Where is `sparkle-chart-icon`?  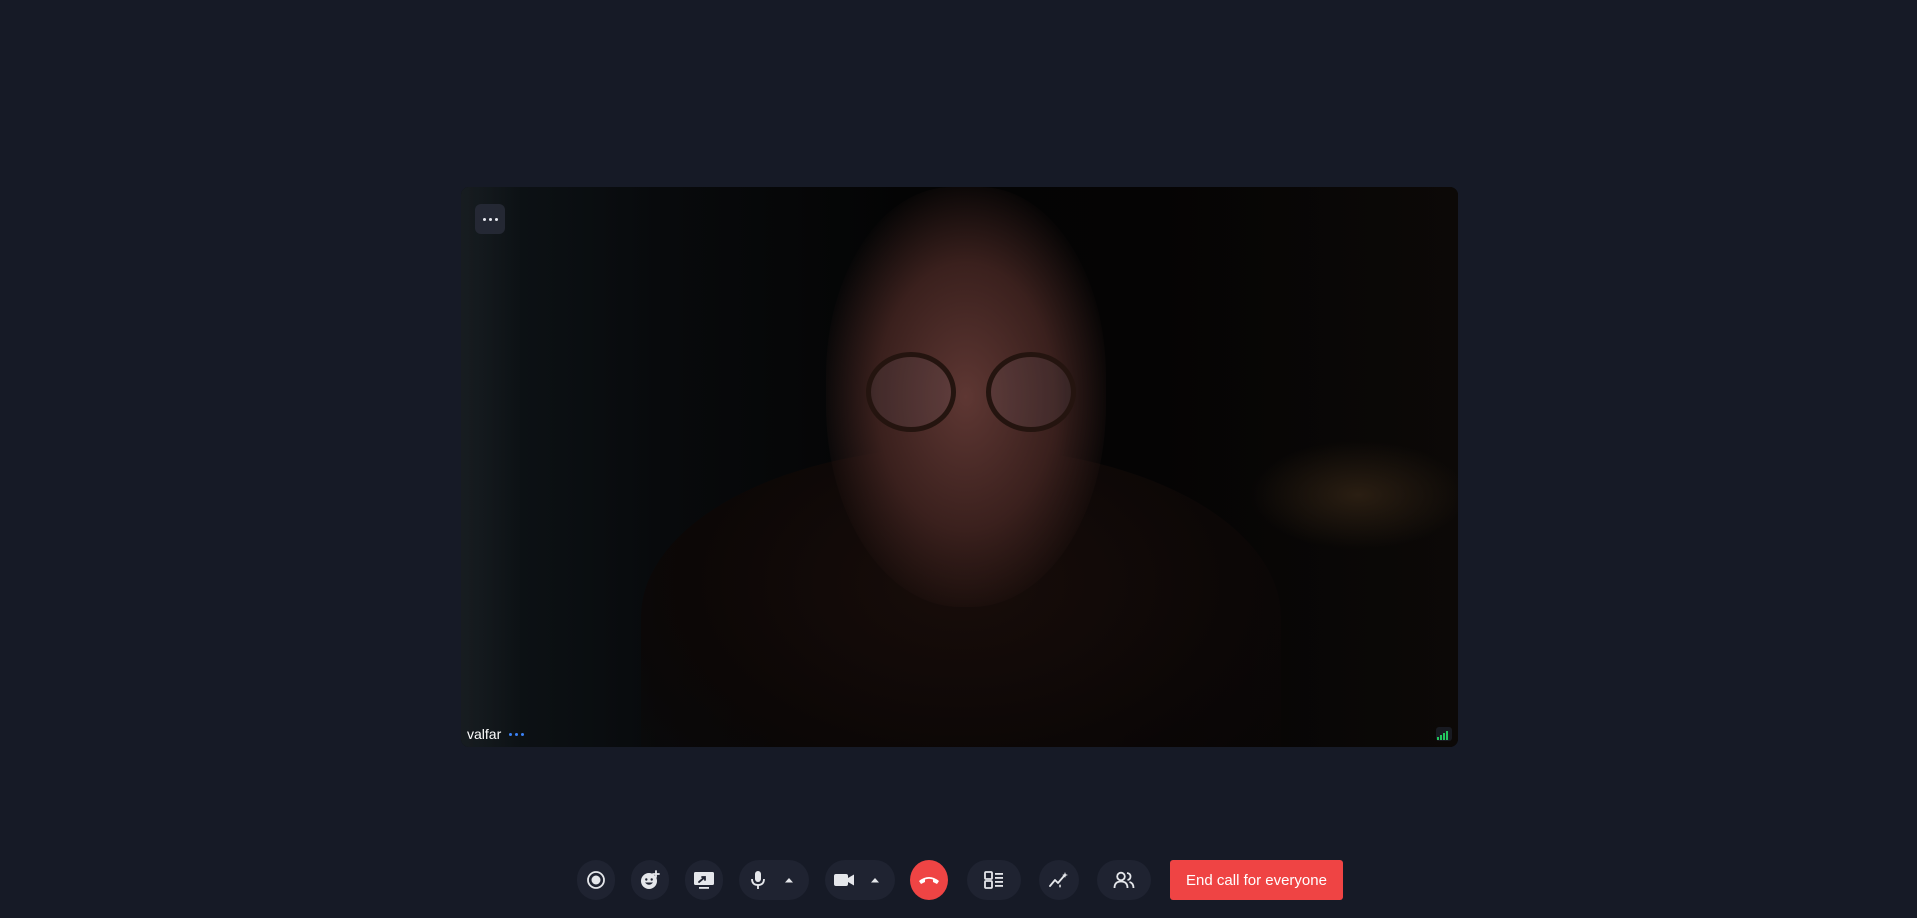
sparkle-chart-icon is located at coordinates (1058, 880).